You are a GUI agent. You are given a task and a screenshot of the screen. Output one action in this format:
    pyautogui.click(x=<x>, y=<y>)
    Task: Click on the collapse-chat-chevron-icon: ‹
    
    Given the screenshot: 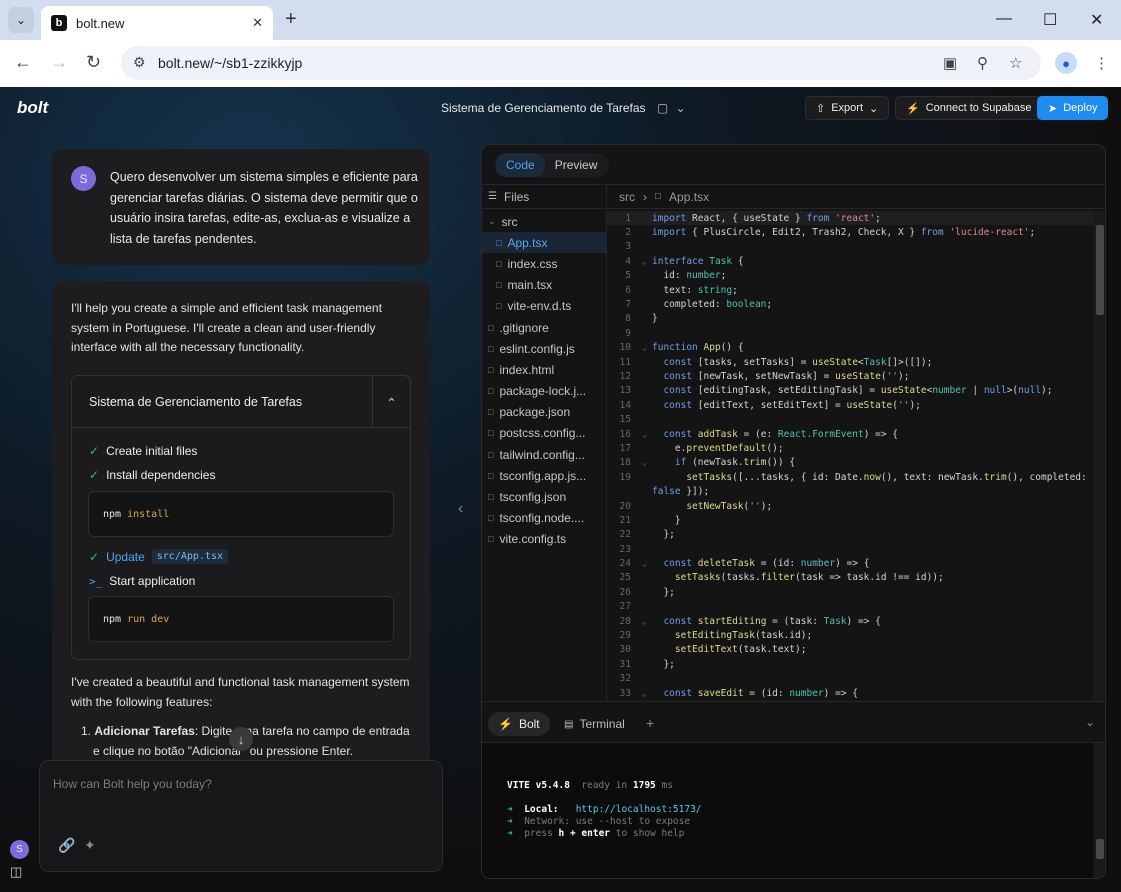 What is the action you would take?
    pyautogui.click(x=460, y=509)
    